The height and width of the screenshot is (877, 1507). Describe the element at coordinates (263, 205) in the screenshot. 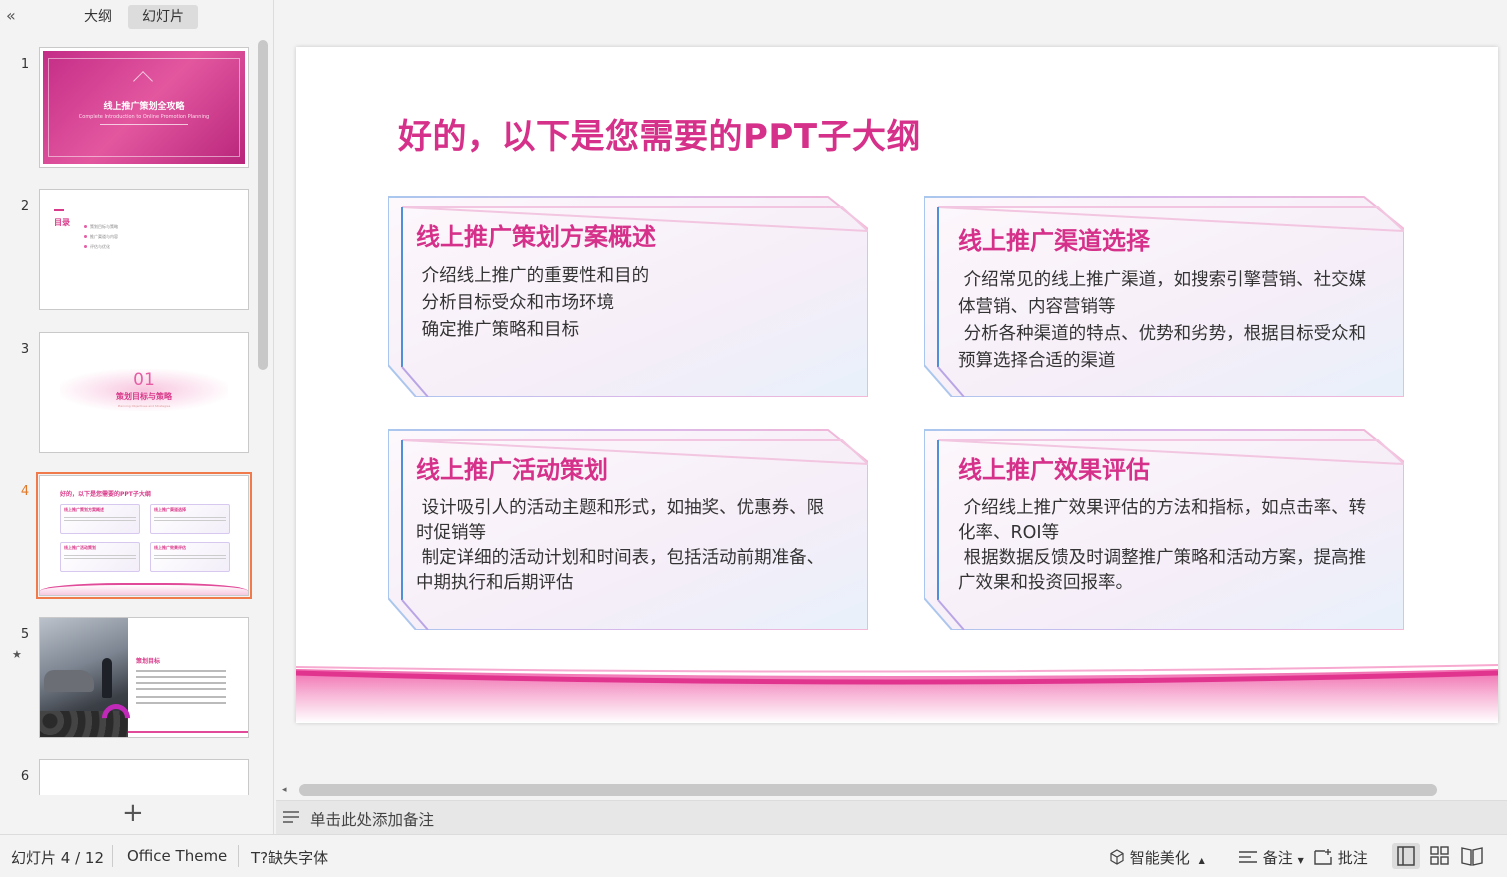

I see `panel-scrollbar` at that location.